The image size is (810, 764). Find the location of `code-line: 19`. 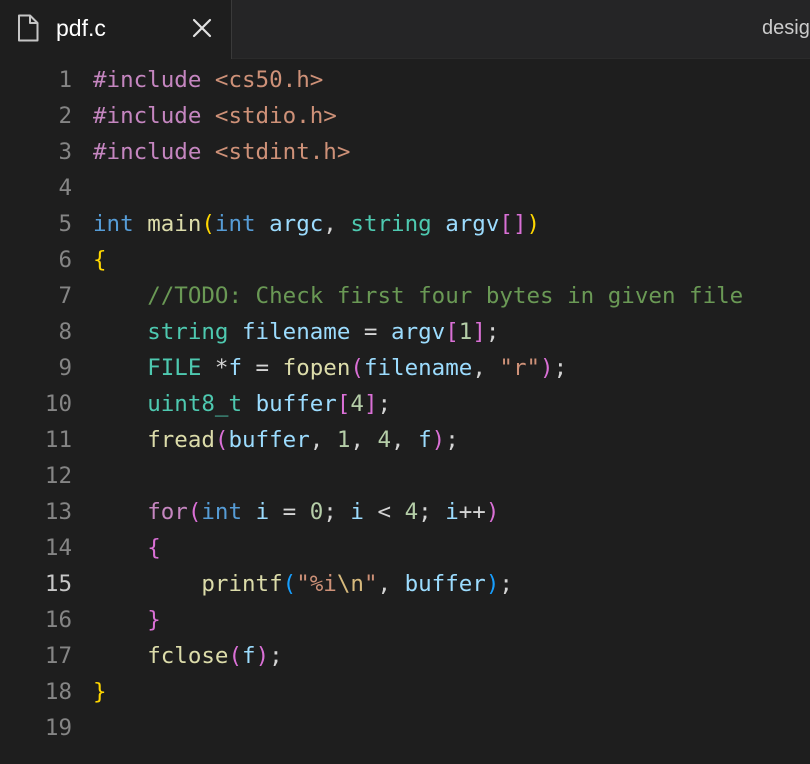

code-line: 19 is located at coordinates (405, 728).